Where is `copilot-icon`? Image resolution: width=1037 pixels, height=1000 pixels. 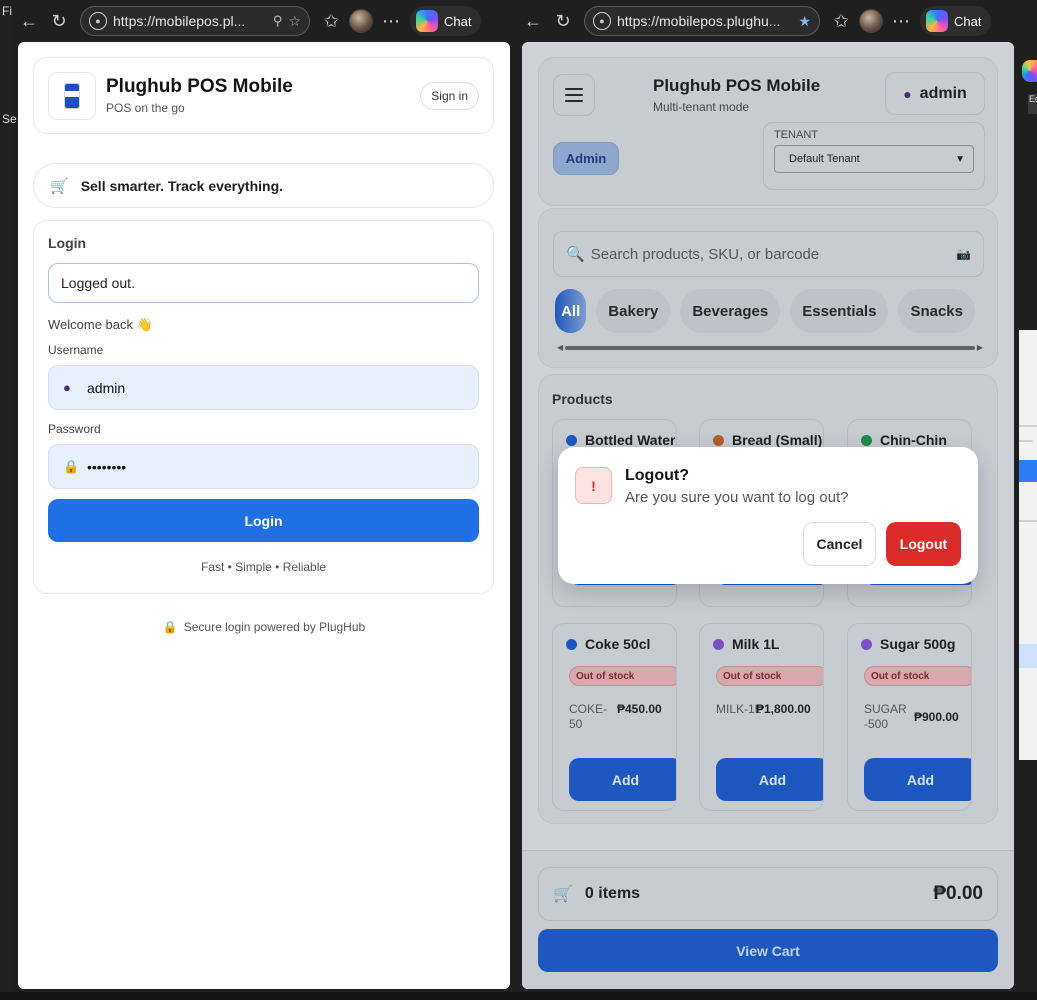
copilot-icon is located at coordinates (937, 21).